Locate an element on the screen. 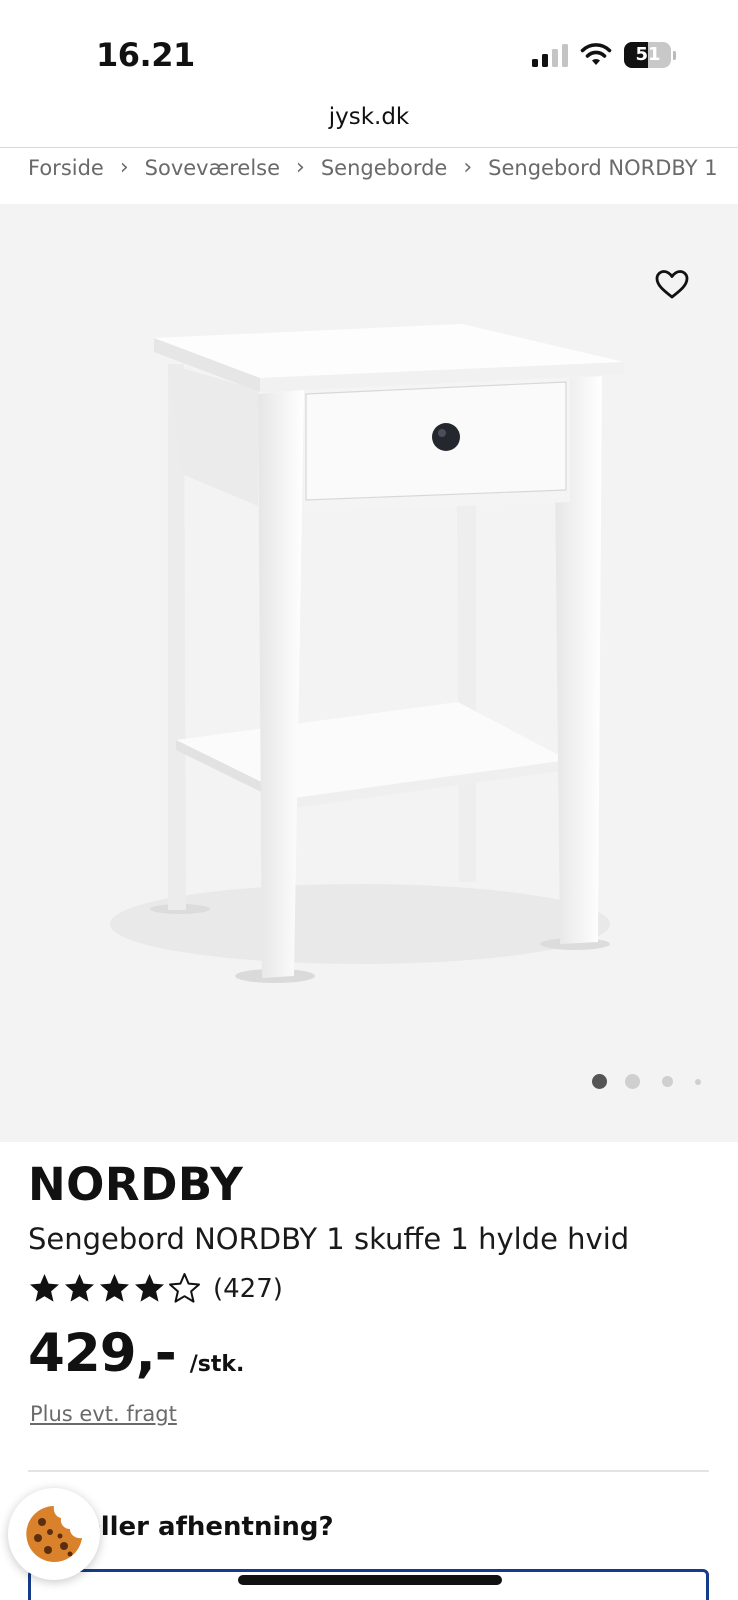  rating-stars is located at coordinates (114, 1288).